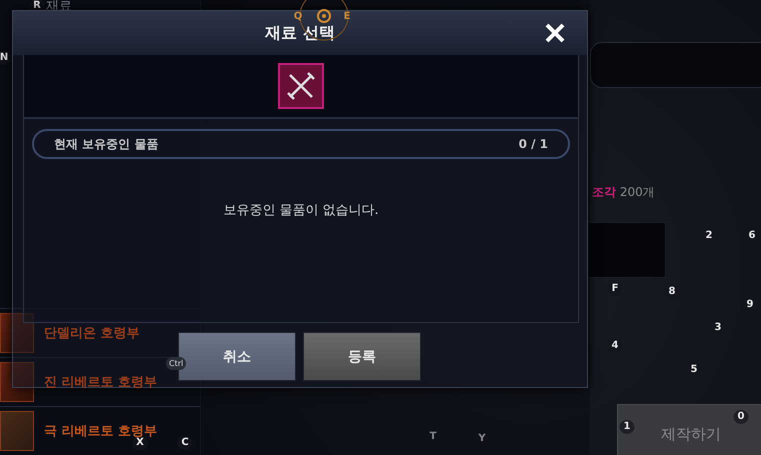  What do you see at coordinates (615, 289) in the screenshot?
I see `hotkey-label: F` at bounding box center [615, 289].